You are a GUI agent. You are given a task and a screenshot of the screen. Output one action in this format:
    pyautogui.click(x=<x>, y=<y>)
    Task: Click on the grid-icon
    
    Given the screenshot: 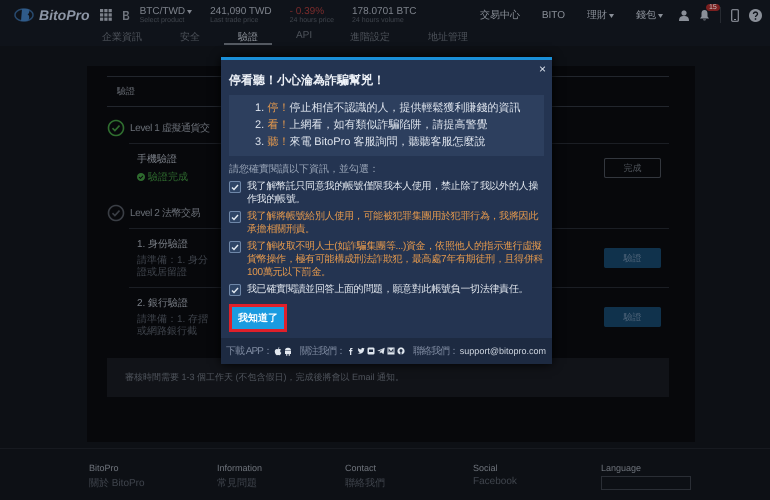 What is the action you would take?
    pyautogui.click(x=106, y=15)
    